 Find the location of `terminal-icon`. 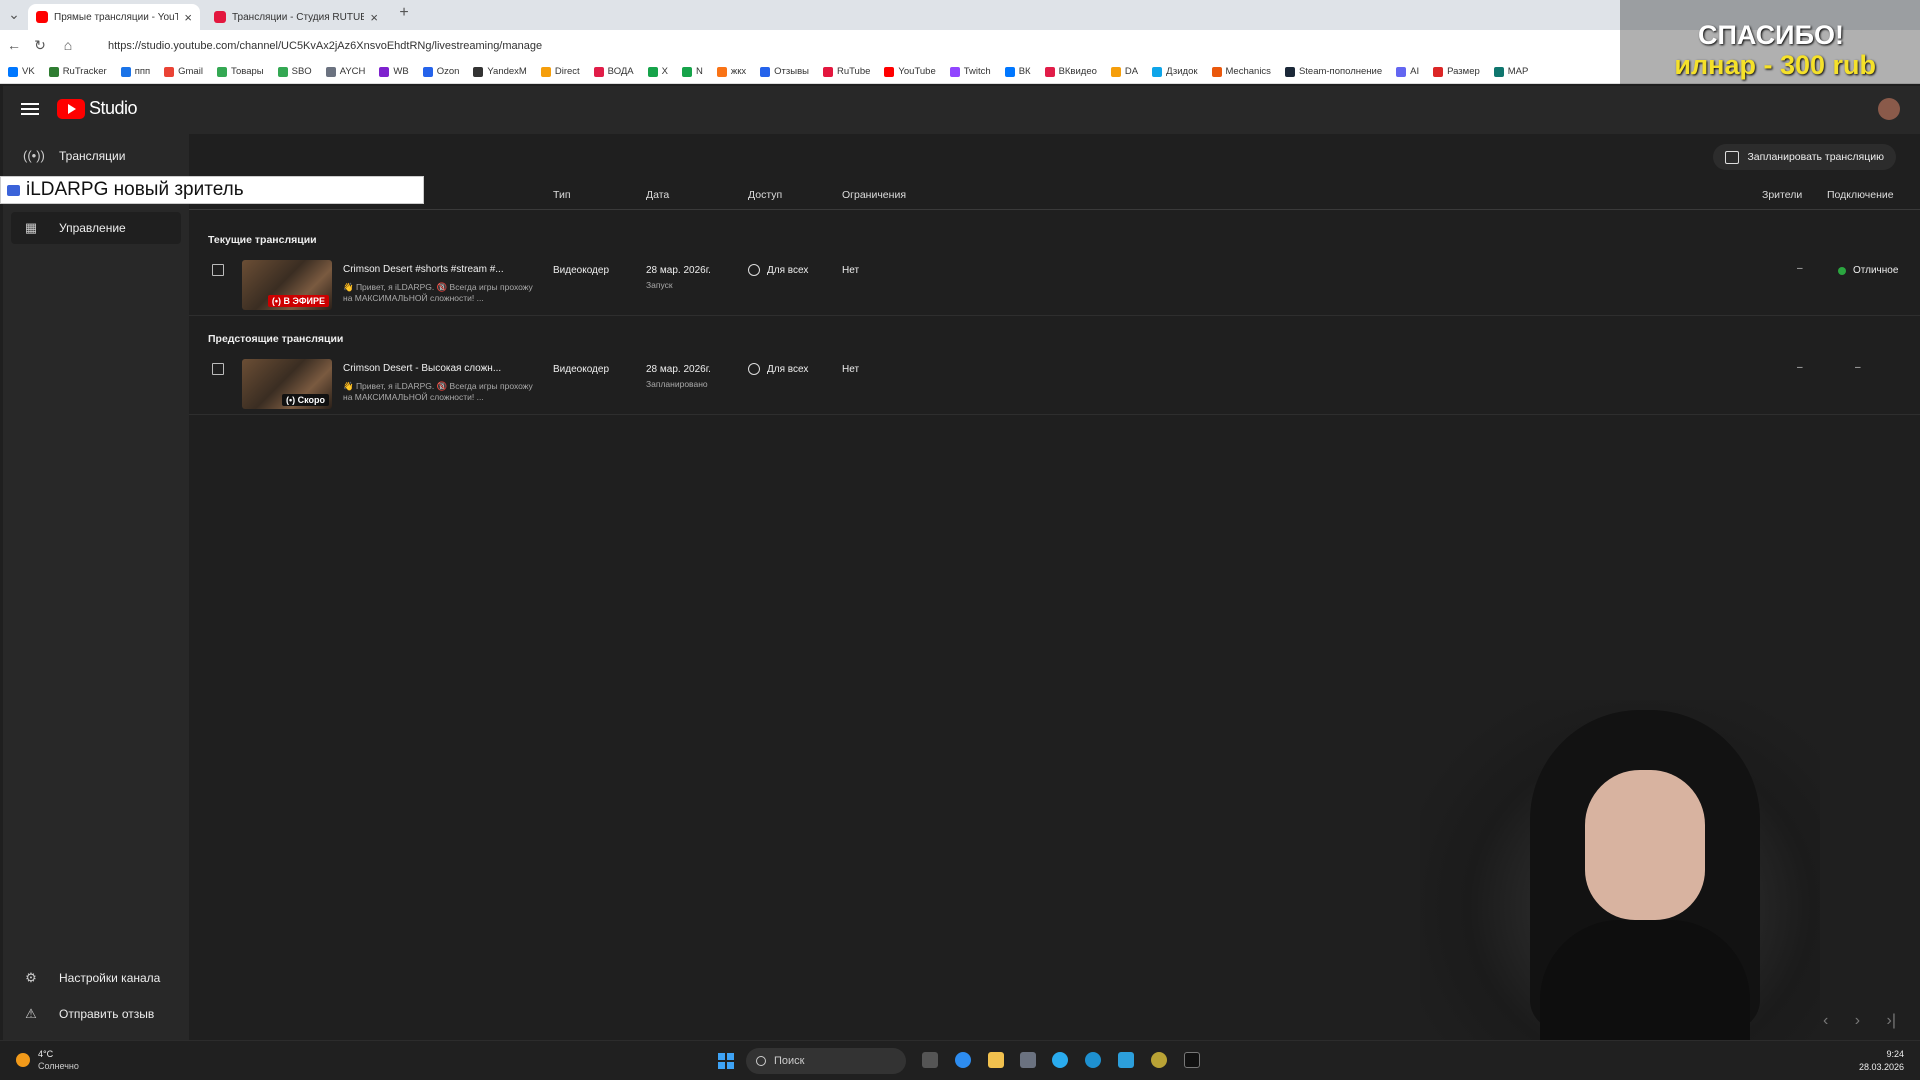

terminal-icon is located at coordinates (1192, 1060).